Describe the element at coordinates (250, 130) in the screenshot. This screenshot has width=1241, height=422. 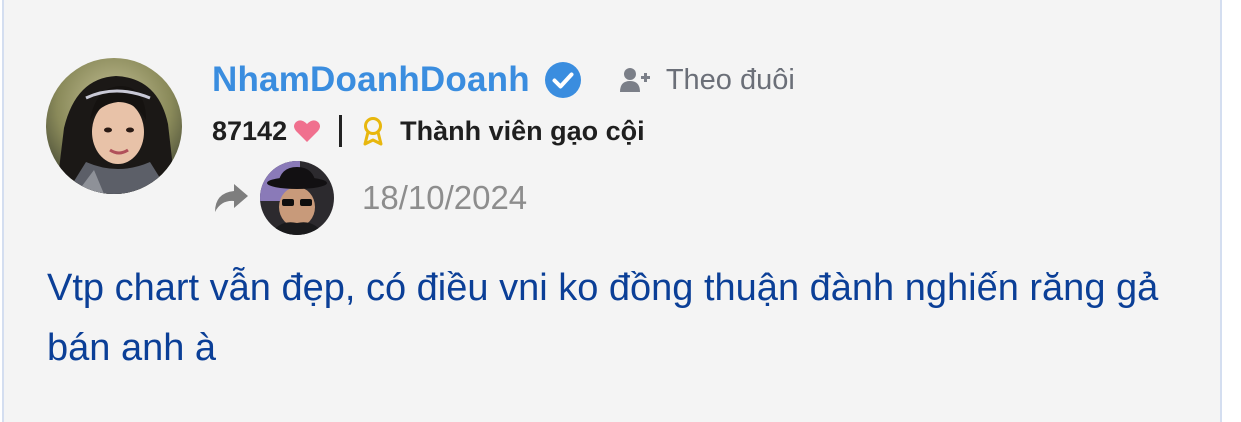
I see `author-points: 87142` at that location.